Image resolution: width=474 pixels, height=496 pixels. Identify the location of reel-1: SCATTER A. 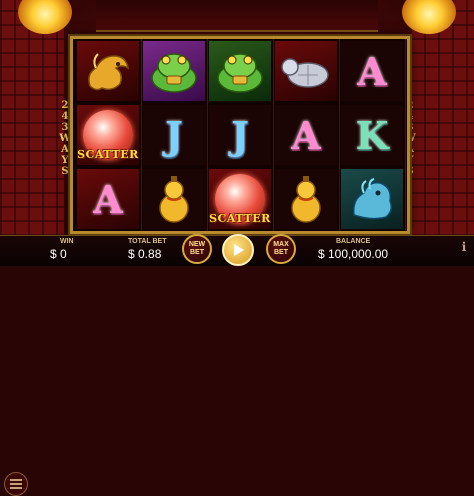
(108, 135).